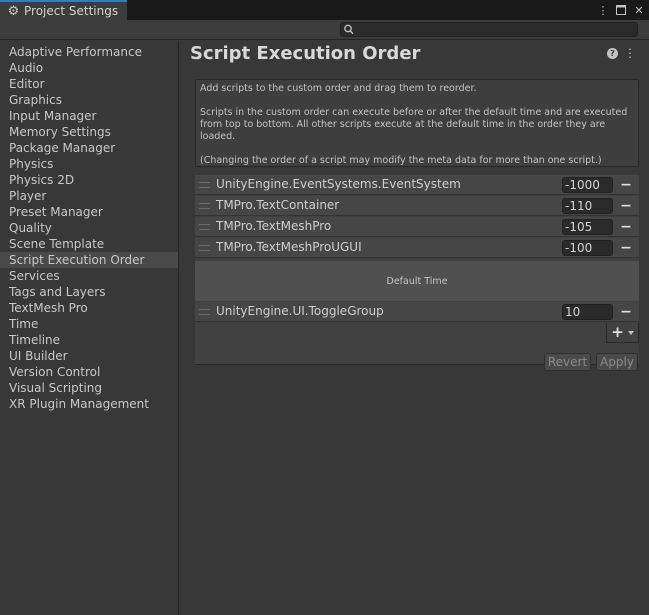 The width and height of the screenshot is (649, 615). What do you see at coordinates (89, 292) in the screenshot?
I see `sidebar-item-tags-and-layers: Tags and Layers` at bounding box center [89, 292].